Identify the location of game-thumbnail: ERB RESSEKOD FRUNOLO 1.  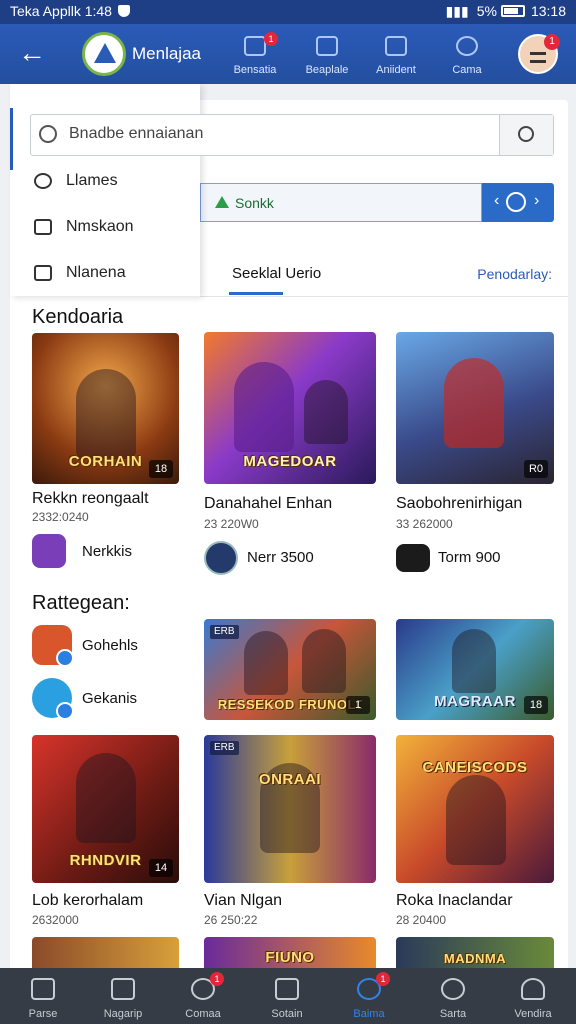
(290, 669).